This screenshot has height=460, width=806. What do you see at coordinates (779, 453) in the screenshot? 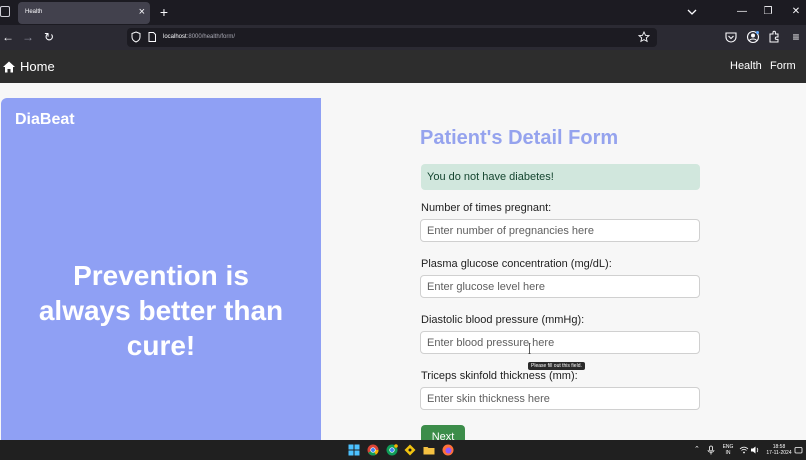
I see `clock-date: 17-11-2024` at bounding box center [779, 453].